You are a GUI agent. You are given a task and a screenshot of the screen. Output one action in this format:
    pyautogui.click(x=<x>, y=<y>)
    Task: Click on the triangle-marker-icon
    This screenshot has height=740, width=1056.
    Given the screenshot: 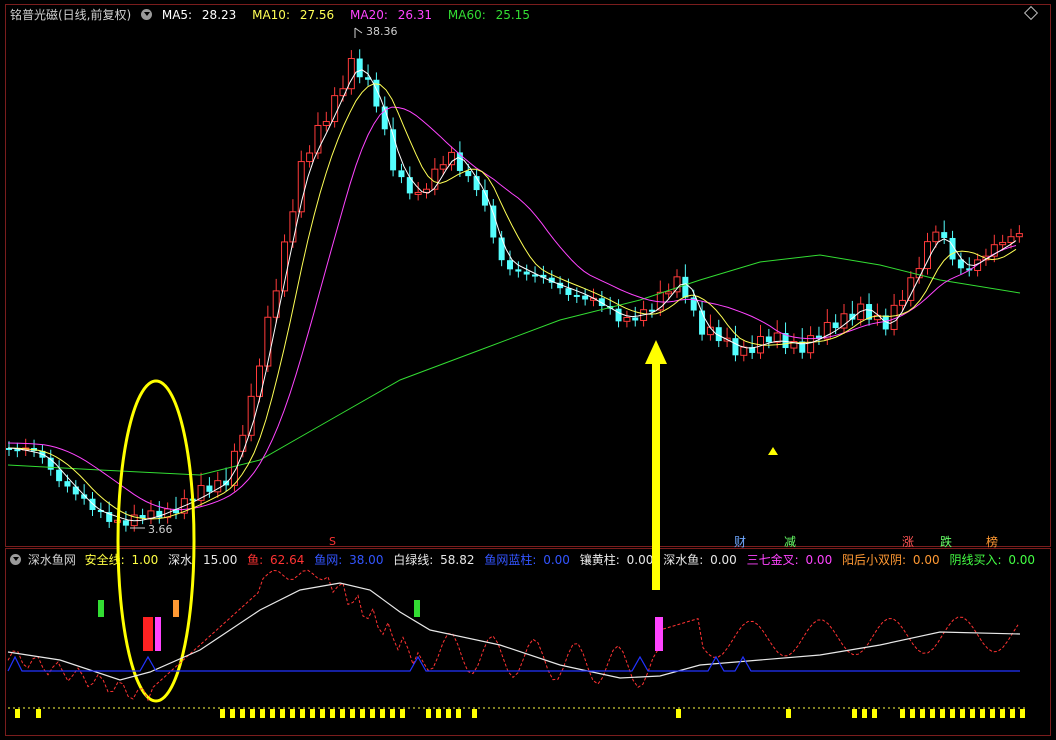 What is the action you would take?
    pyautogui.click(x=773, y=451)
    